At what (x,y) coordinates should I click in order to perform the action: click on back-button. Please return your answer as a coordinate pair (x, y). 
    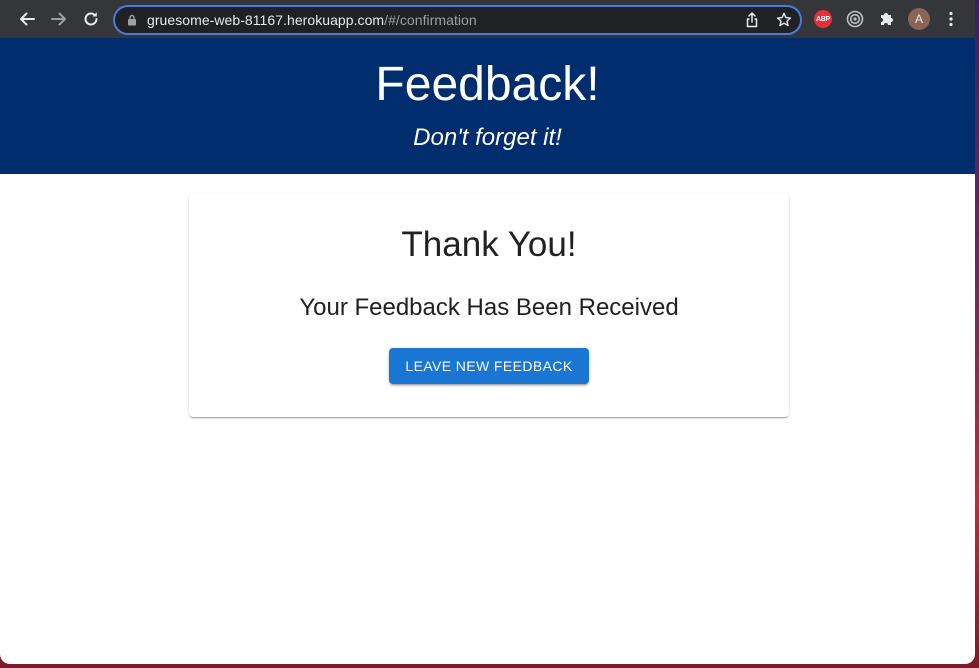
    Looking at the image, I should click on (27, 19).